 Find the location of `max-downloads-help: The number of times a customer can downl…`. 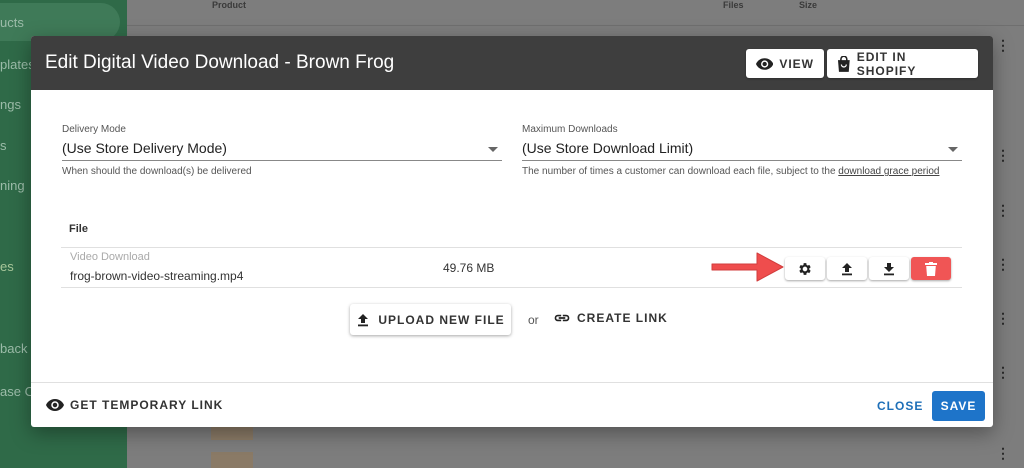

max-downloads-help: The number of times a customer can downl… is located at coordinates (742, 171).